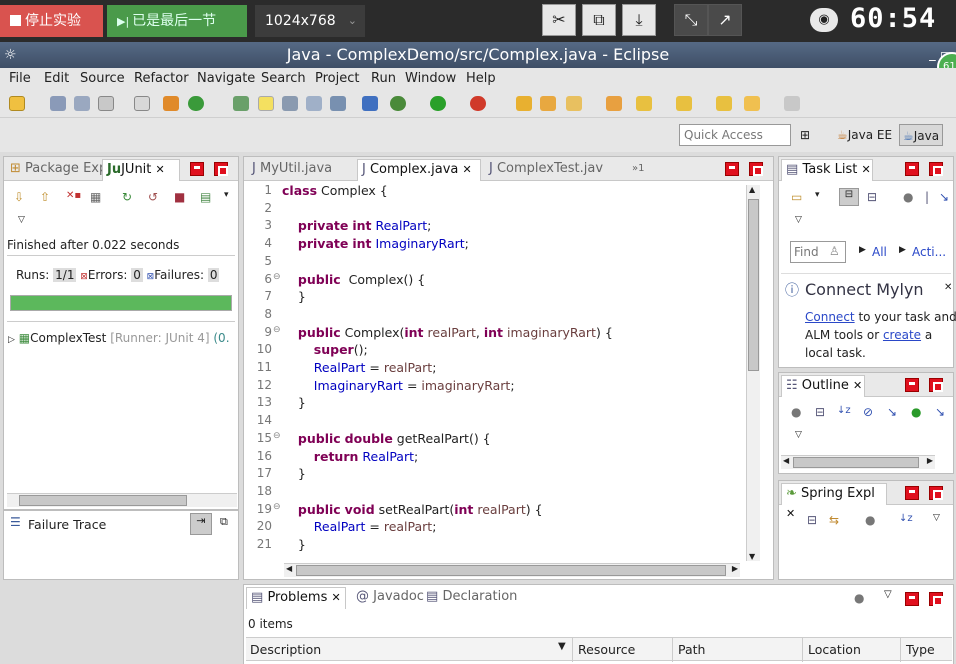 This screenshot has width=956, height=664. What do you see at coordinates (916, 412) in the screenshot?
I see `hide-nonpublic-icon: ●` at bounding box center [916, 412].